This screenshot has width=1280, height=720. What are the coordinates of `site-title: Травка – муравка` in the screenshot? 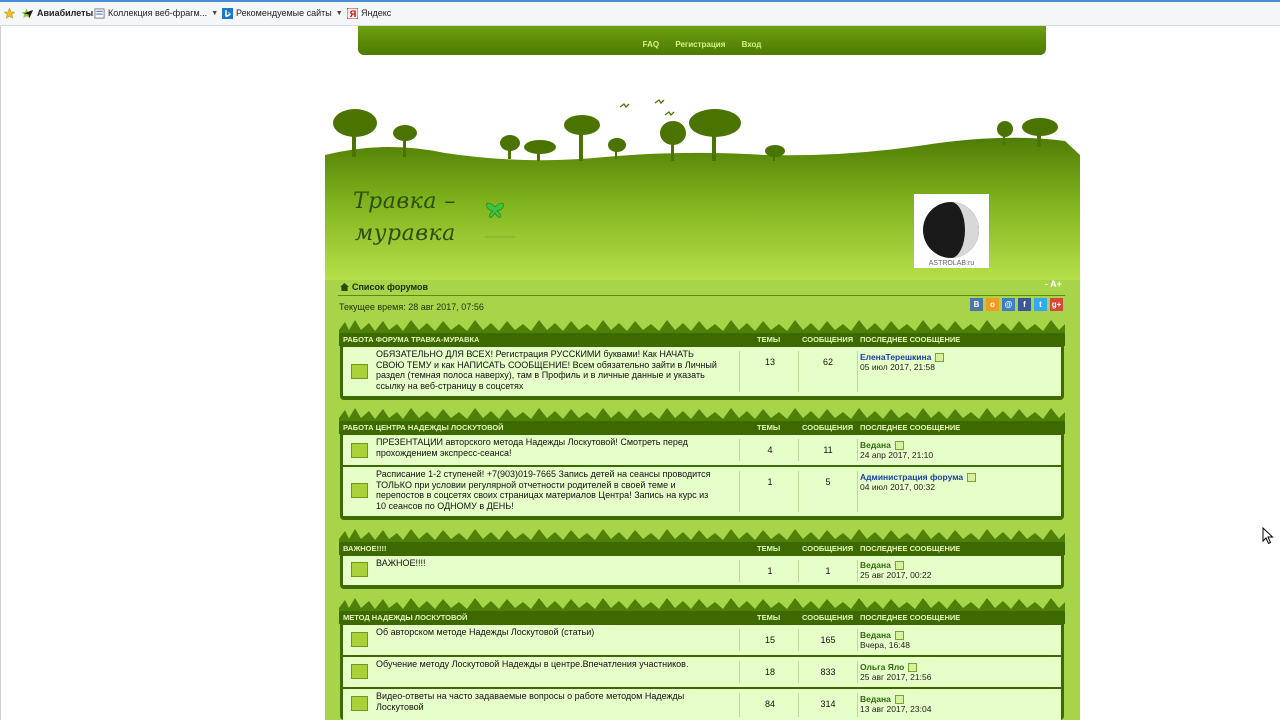 It's located at (404, 218).